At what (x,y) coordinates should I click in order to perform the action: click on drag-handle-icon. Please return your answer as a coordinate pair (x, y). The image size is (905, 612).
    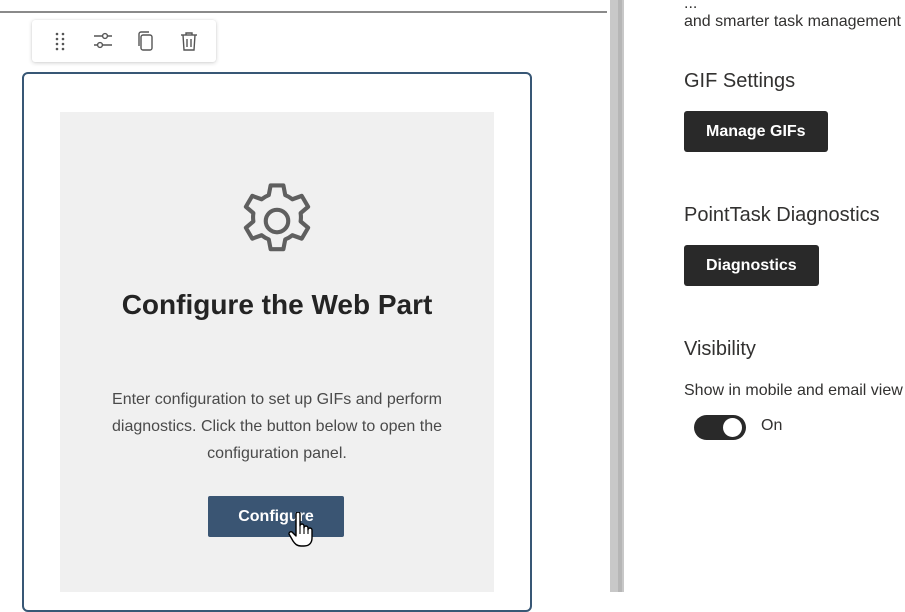
    Looking at the image, I should click on (59, 41).